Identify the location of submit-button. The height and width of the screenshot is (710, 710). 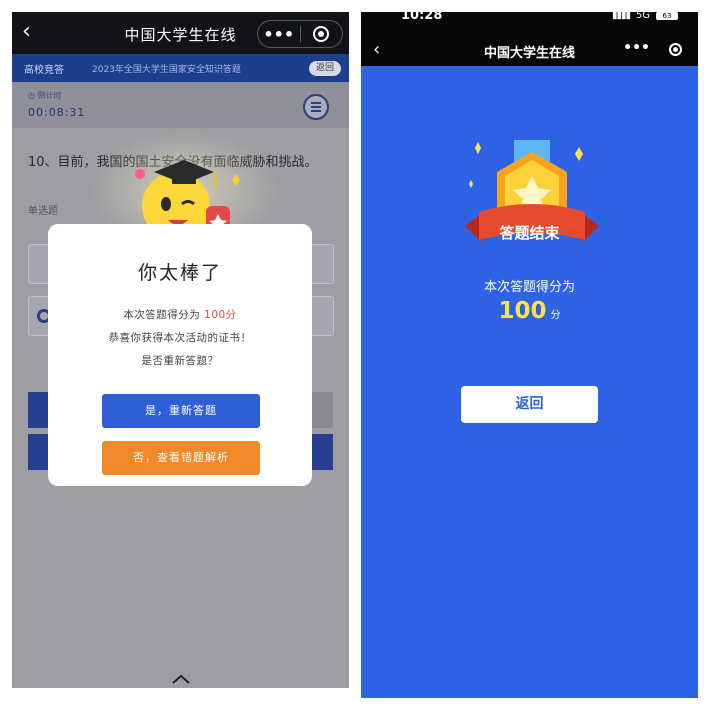
(39, 452).